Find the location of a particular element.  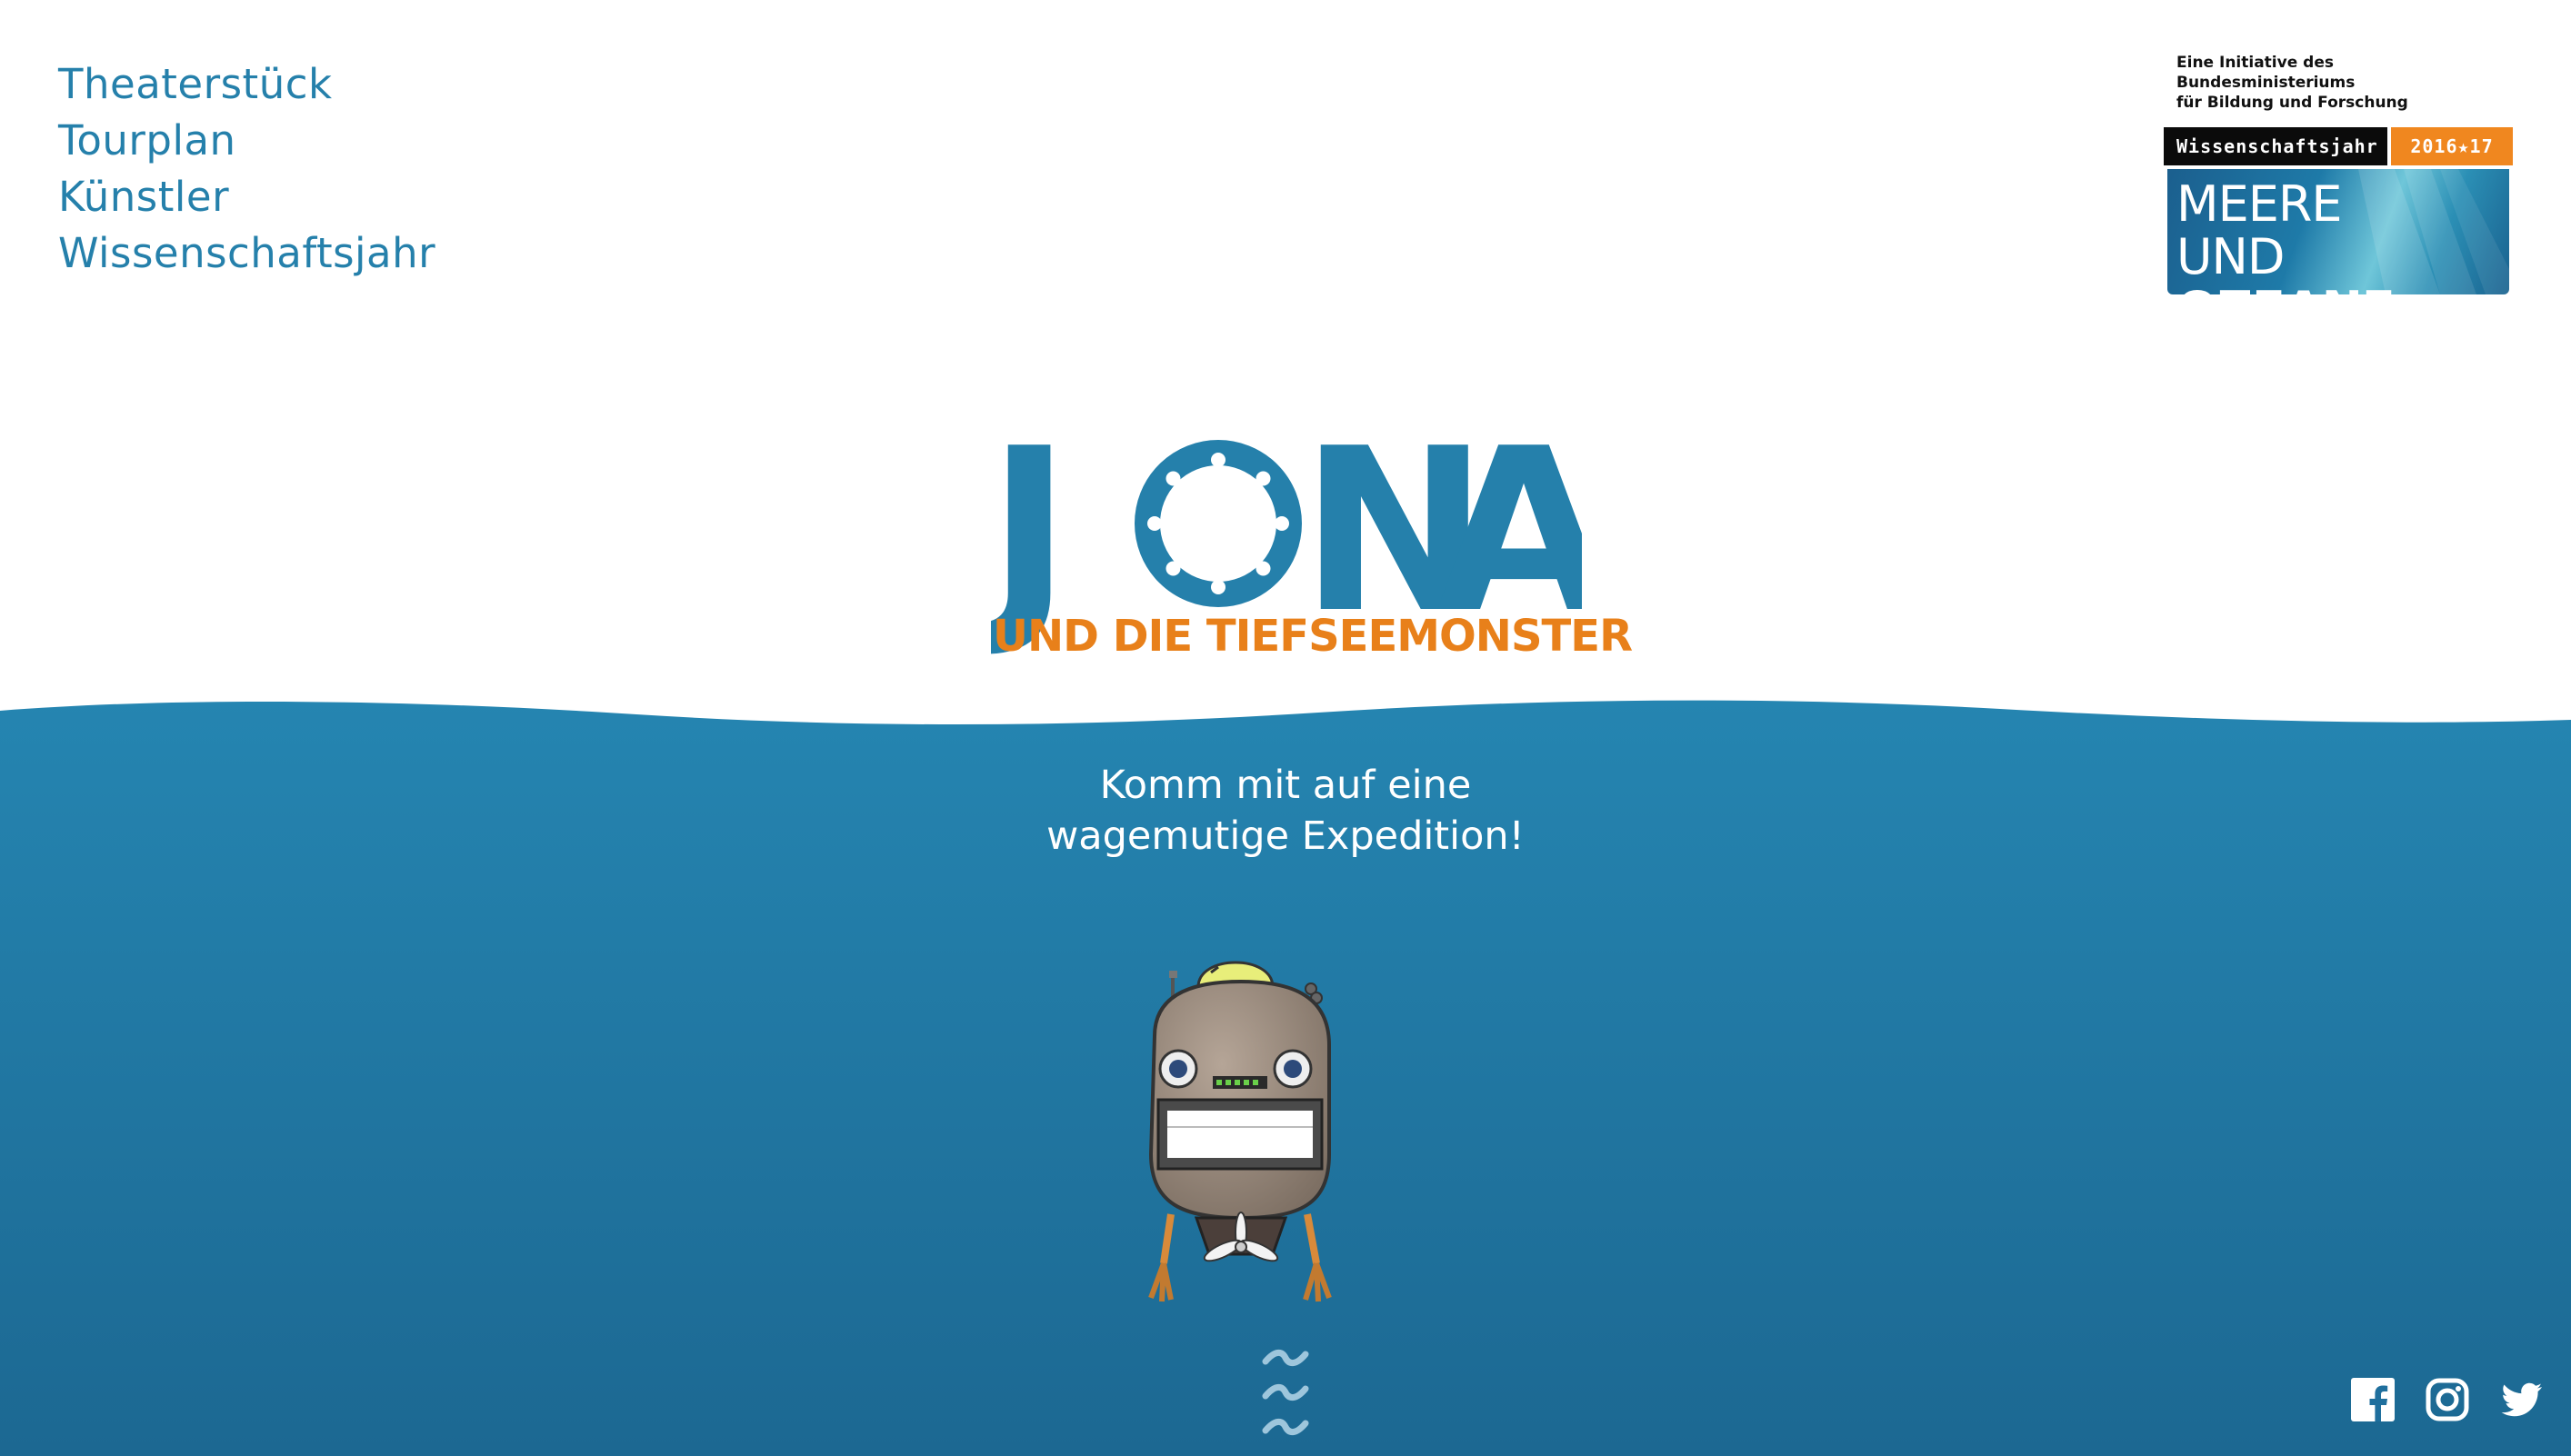

wave-scroll-icon is located at coordinates (1285, 1393).